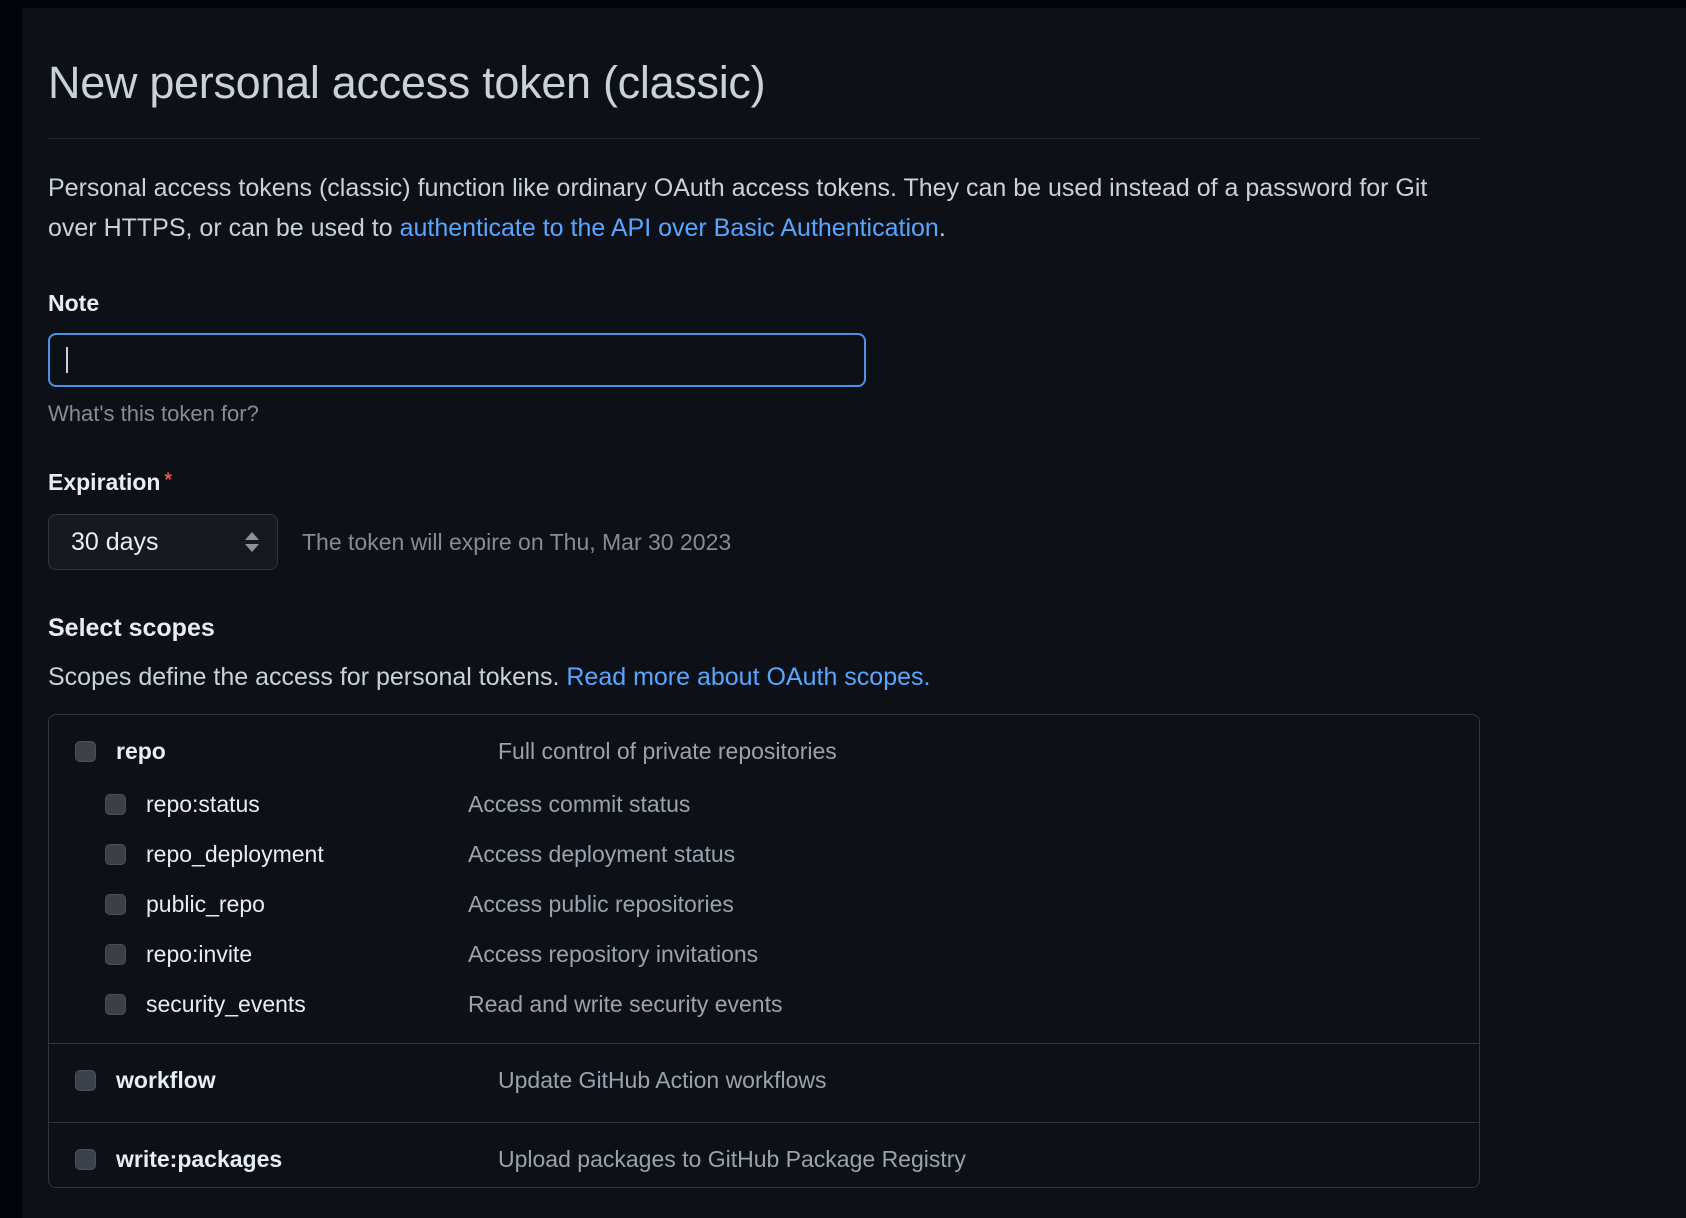  Describe the element at coordinates (601, 903) in the screenshot. I see `scope-description: Access public repositories` at that location.